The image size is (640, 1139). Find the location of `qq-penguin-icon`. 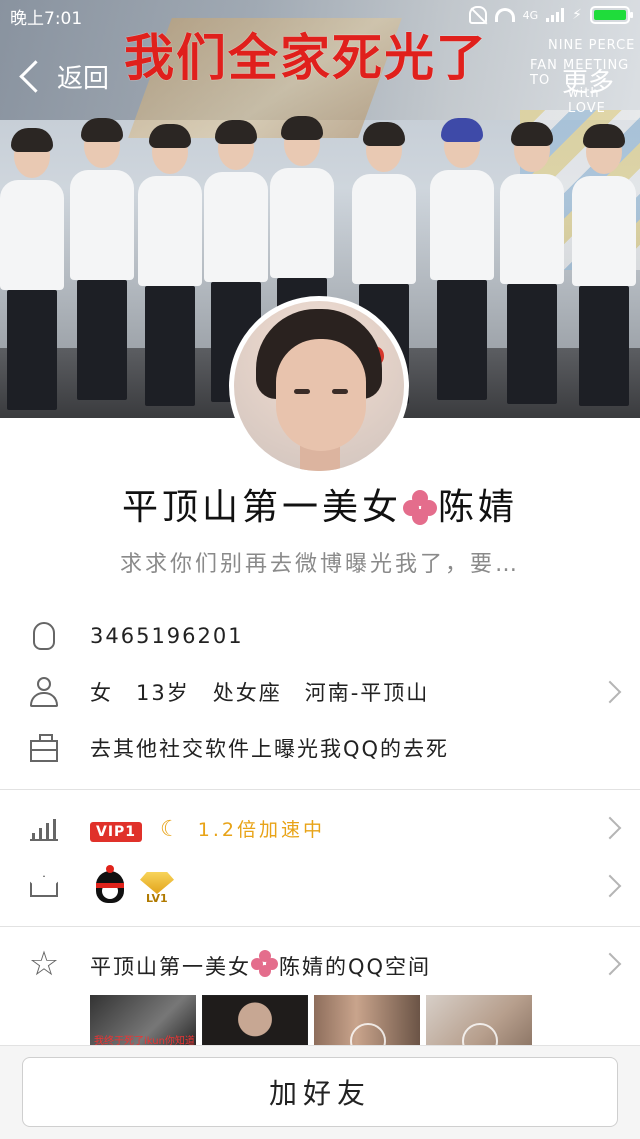

qq-penguin-icon is located at coordinates (44, 636).